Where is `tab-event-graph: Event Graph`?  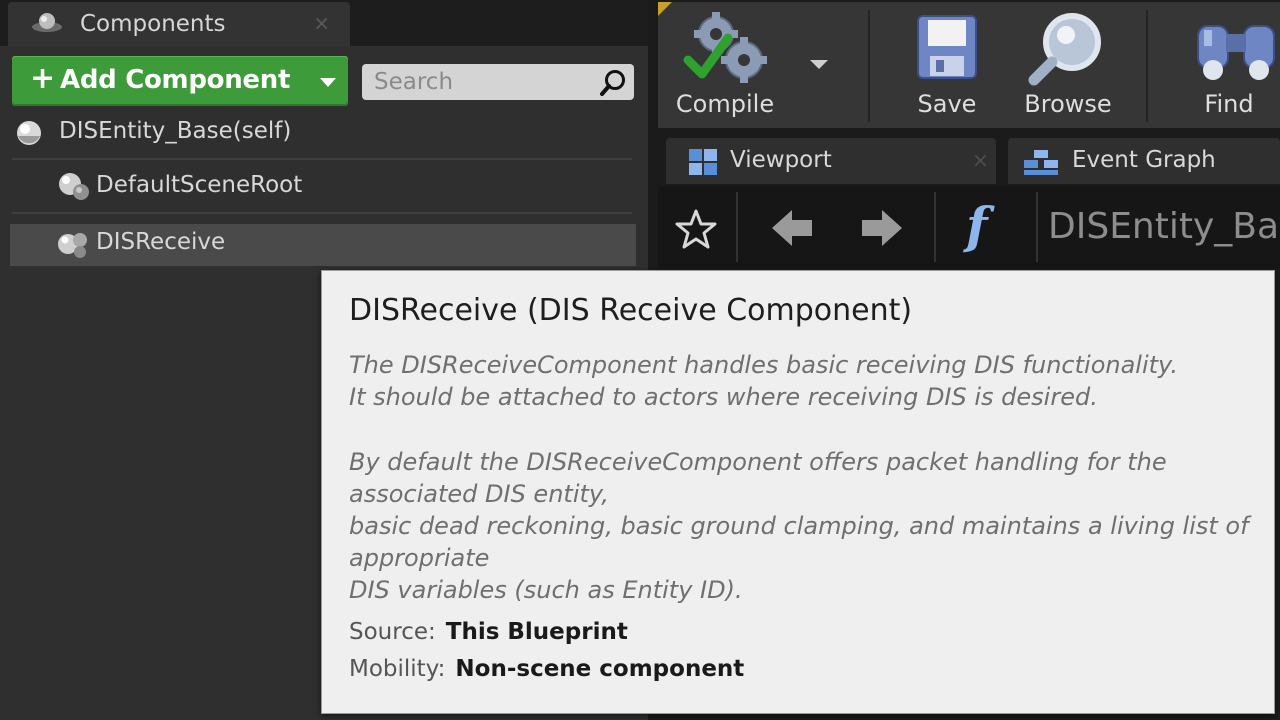 tab-event-graph: Event Graph is located at coordinates (1144, 161).